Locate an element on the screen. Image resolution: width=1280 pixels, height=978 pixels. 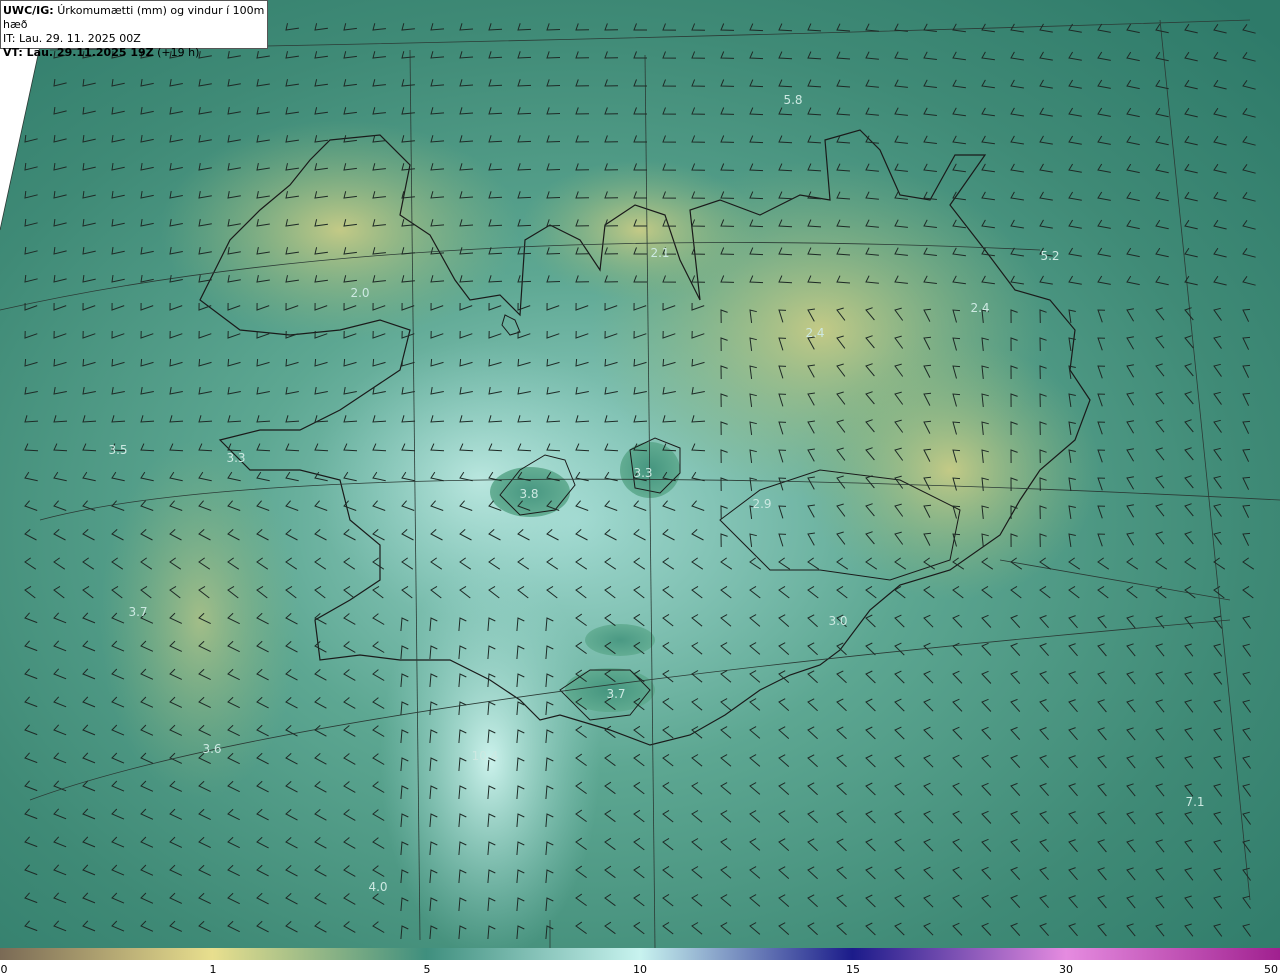
precip-value-label: 3.5 is located at coordinates (118, 450).